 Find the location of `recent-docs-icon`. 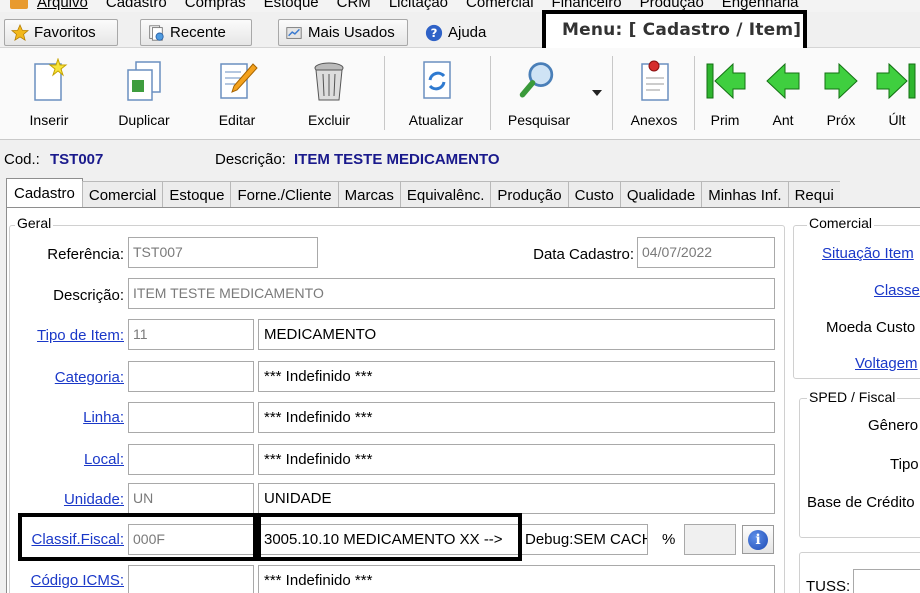

recent-docs-icon is located at coordinates (156, 32).